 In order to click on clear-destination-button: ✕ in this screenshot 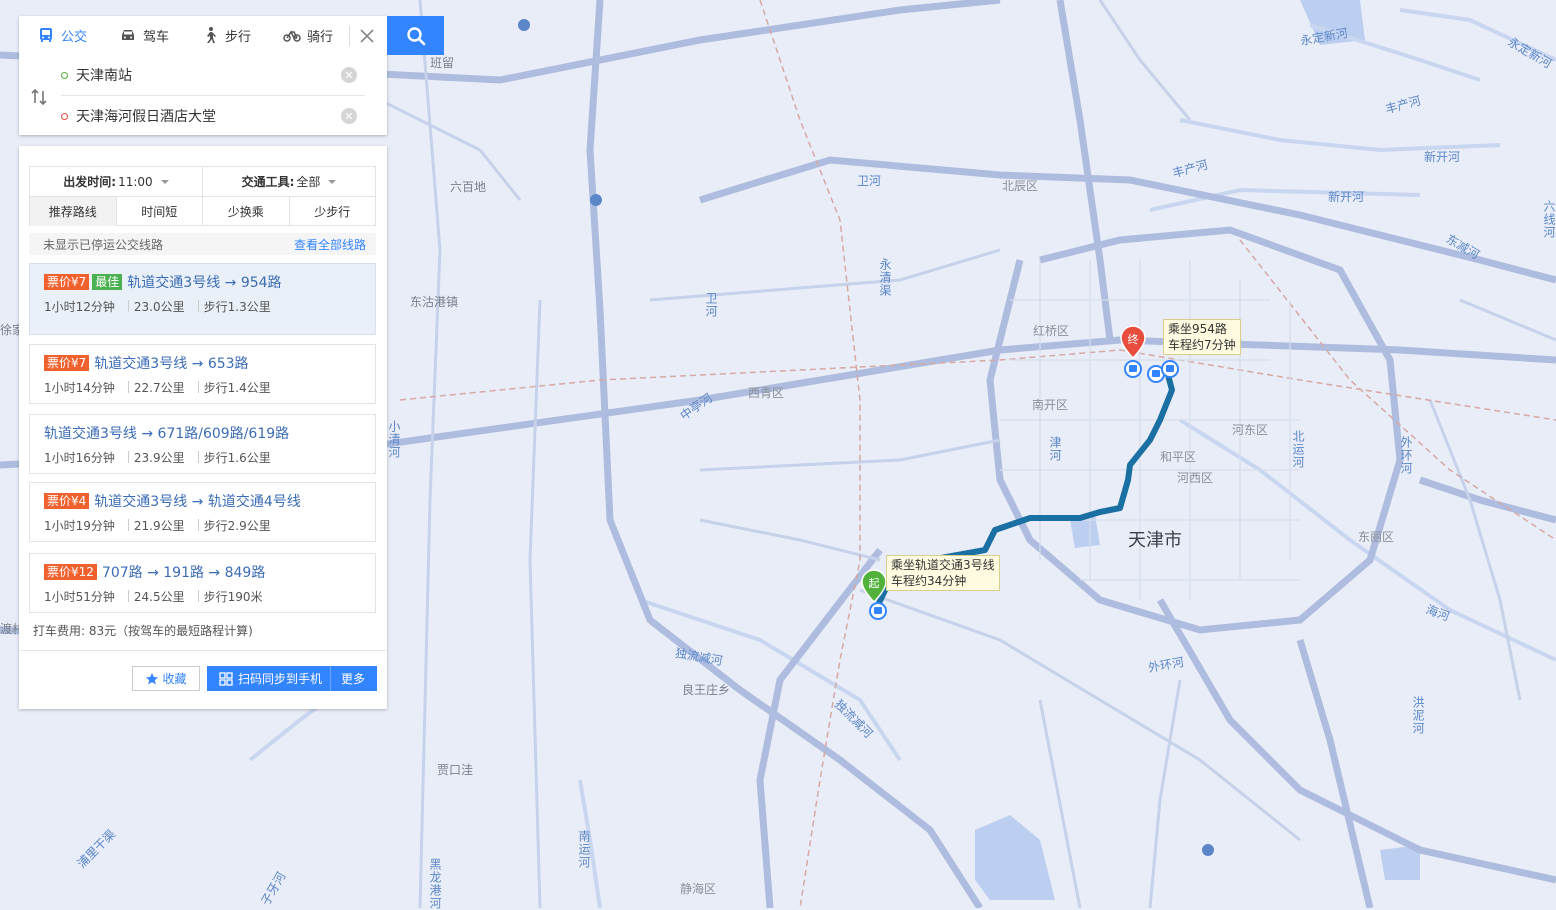, I will do `click(349, 116)`.